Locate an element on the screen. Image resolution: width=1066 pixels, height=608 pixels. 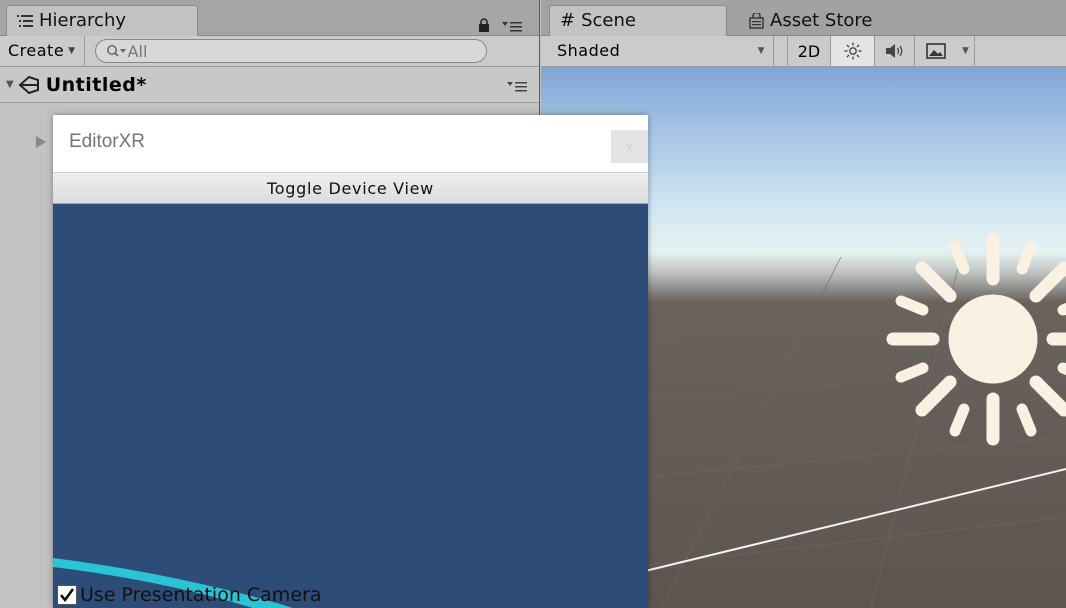
create-dropdown-button: Create ▼ is located at coordinates (42, 51).